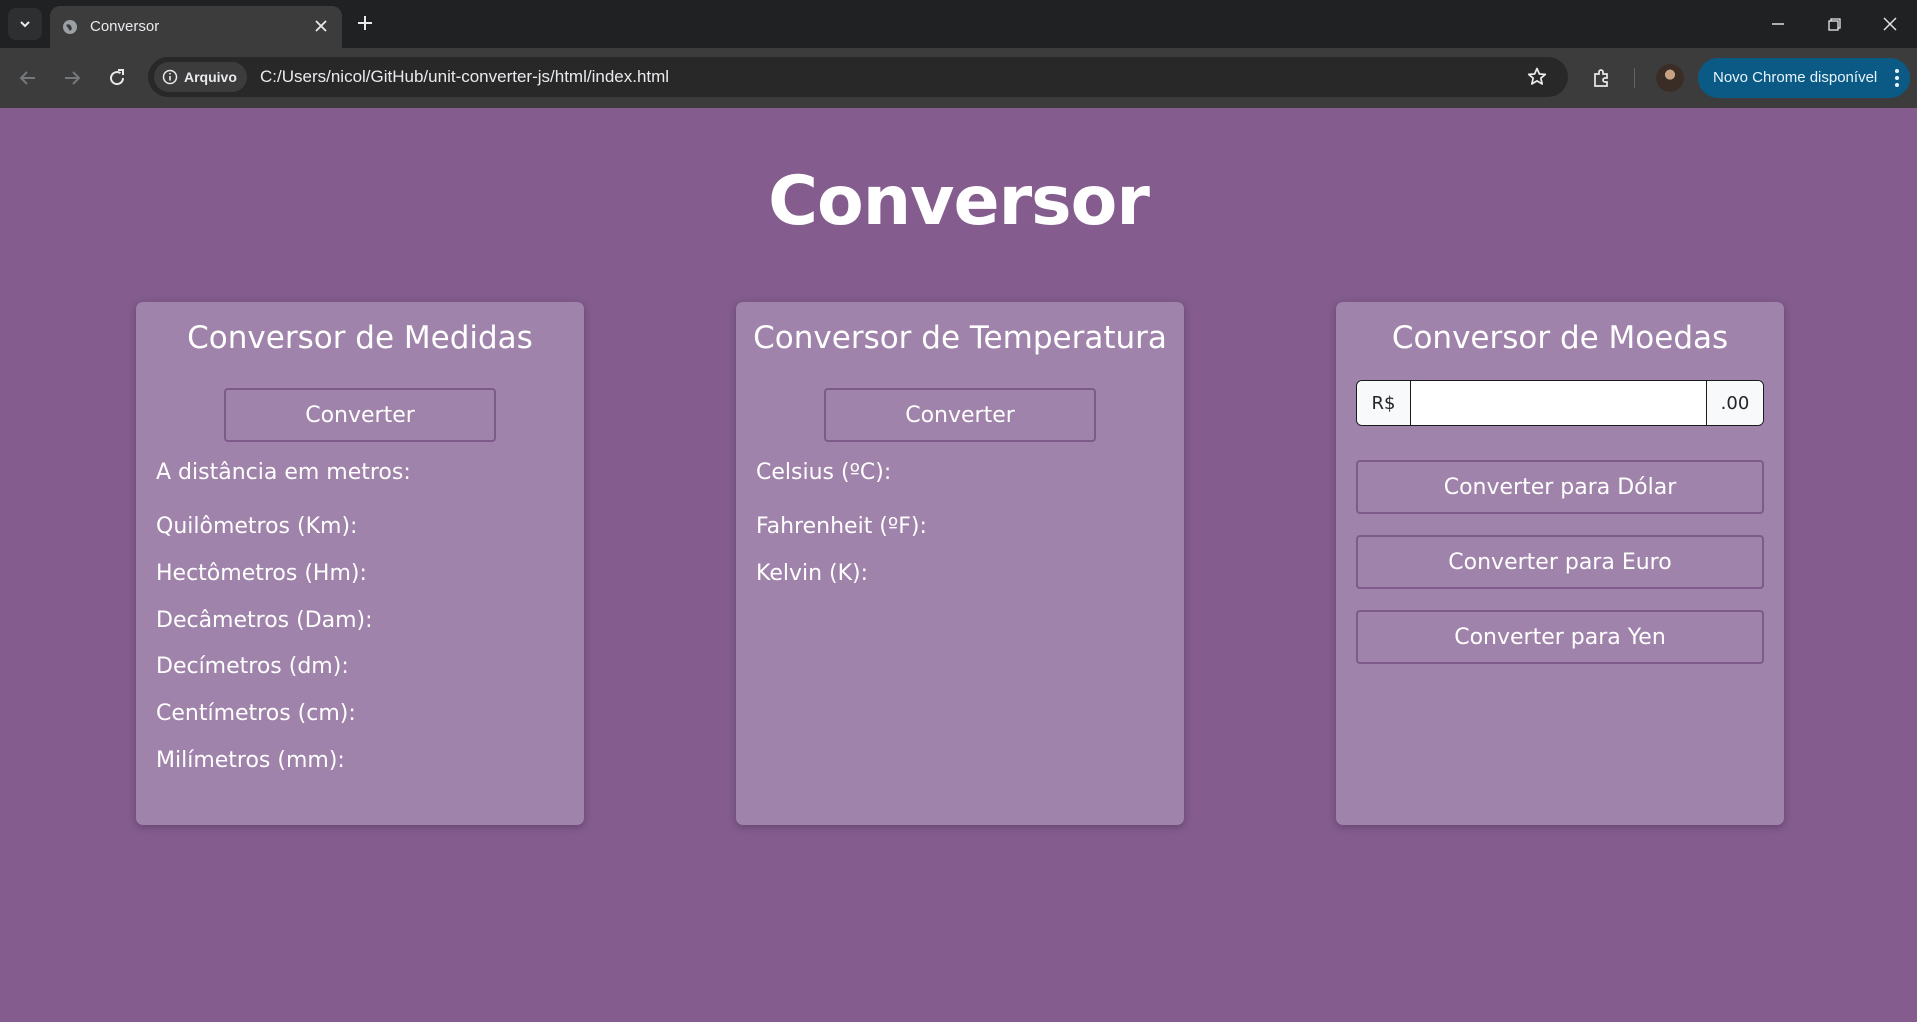  What do you see at coordinates (321, 26) in the screenshot?
I see `close-tab-icon` at bounding box center [321, 26].